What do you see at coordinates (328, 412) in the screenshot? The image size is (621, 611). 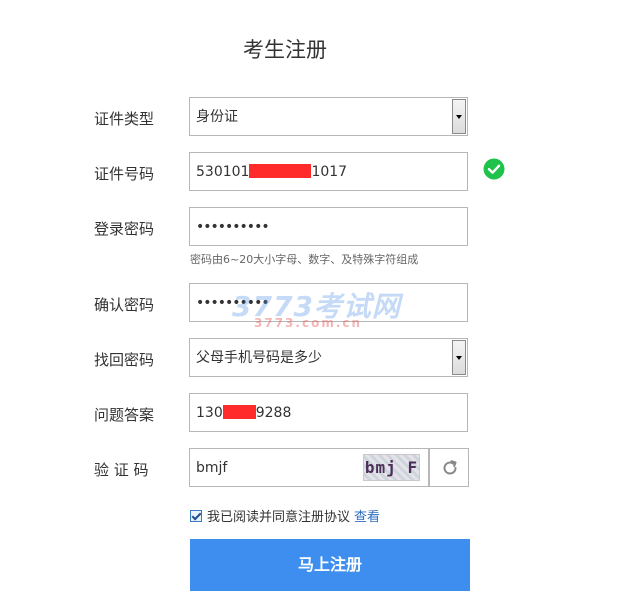 I see `answer-input: 130 9288` at bounding box center [328, 412].